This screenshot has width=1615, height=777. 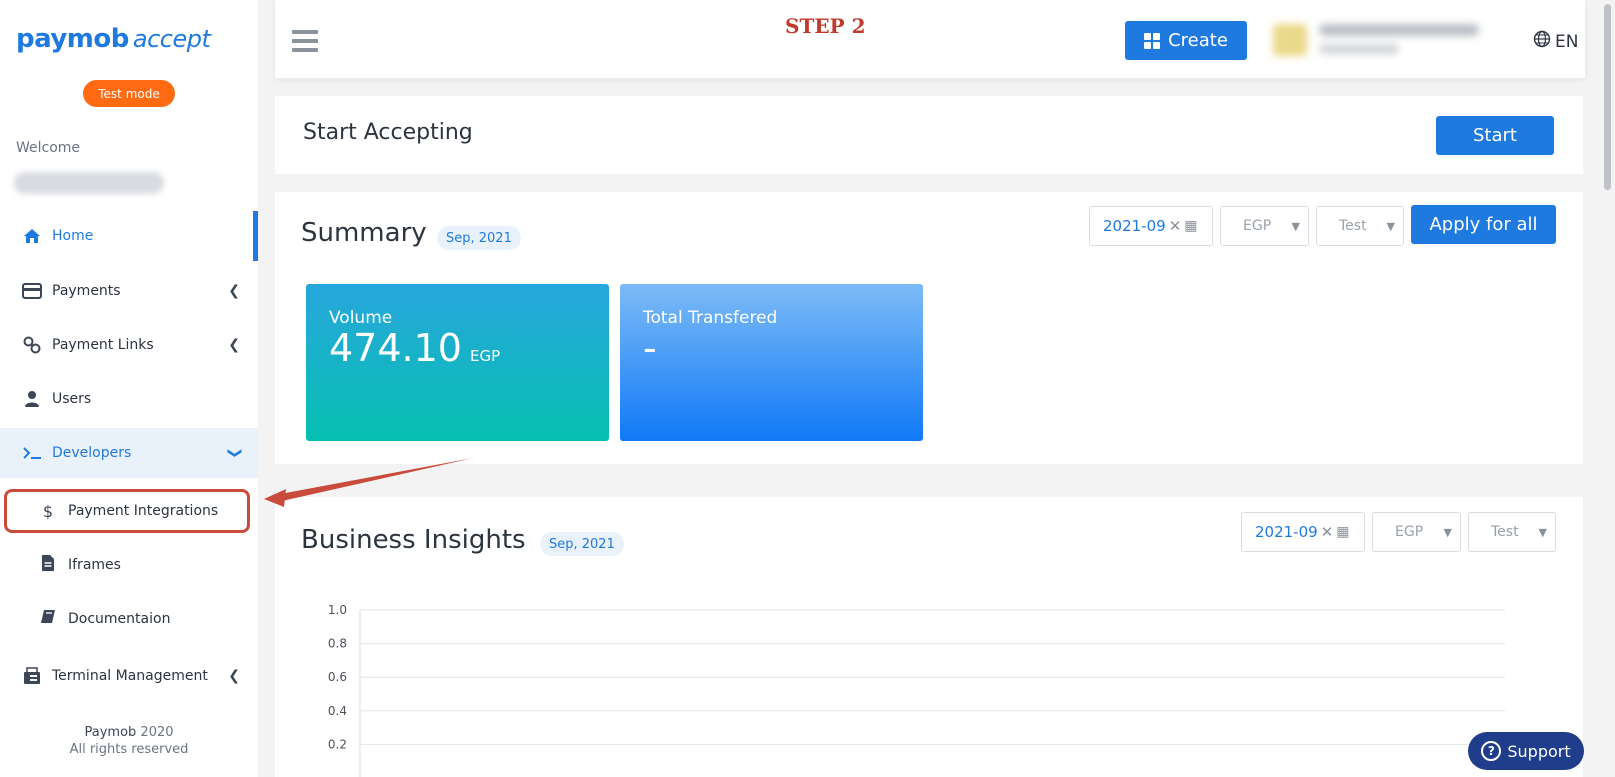 What do you see at coordinates (1134, 226) in the screenshot?
I see `date-value: 2021-09` at bounding box center [1134, 226].